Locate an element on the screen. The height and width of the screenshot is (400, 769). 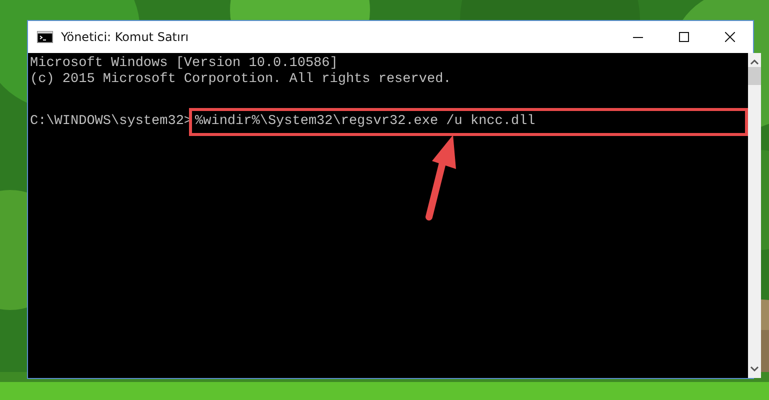
scrollbar is located at coordinates (755, 215).